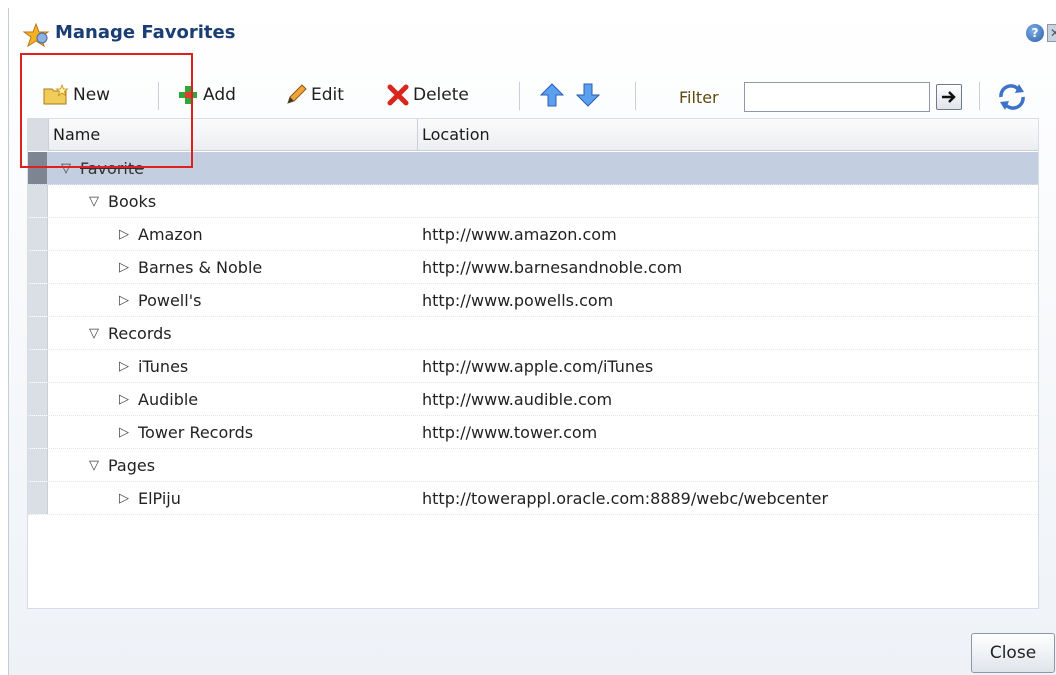 The height and width of the screenshot is (675, 1056). Describe the element at coordinates (232, 135) in the screenshot. I see `column-header-name: Name` at that location.